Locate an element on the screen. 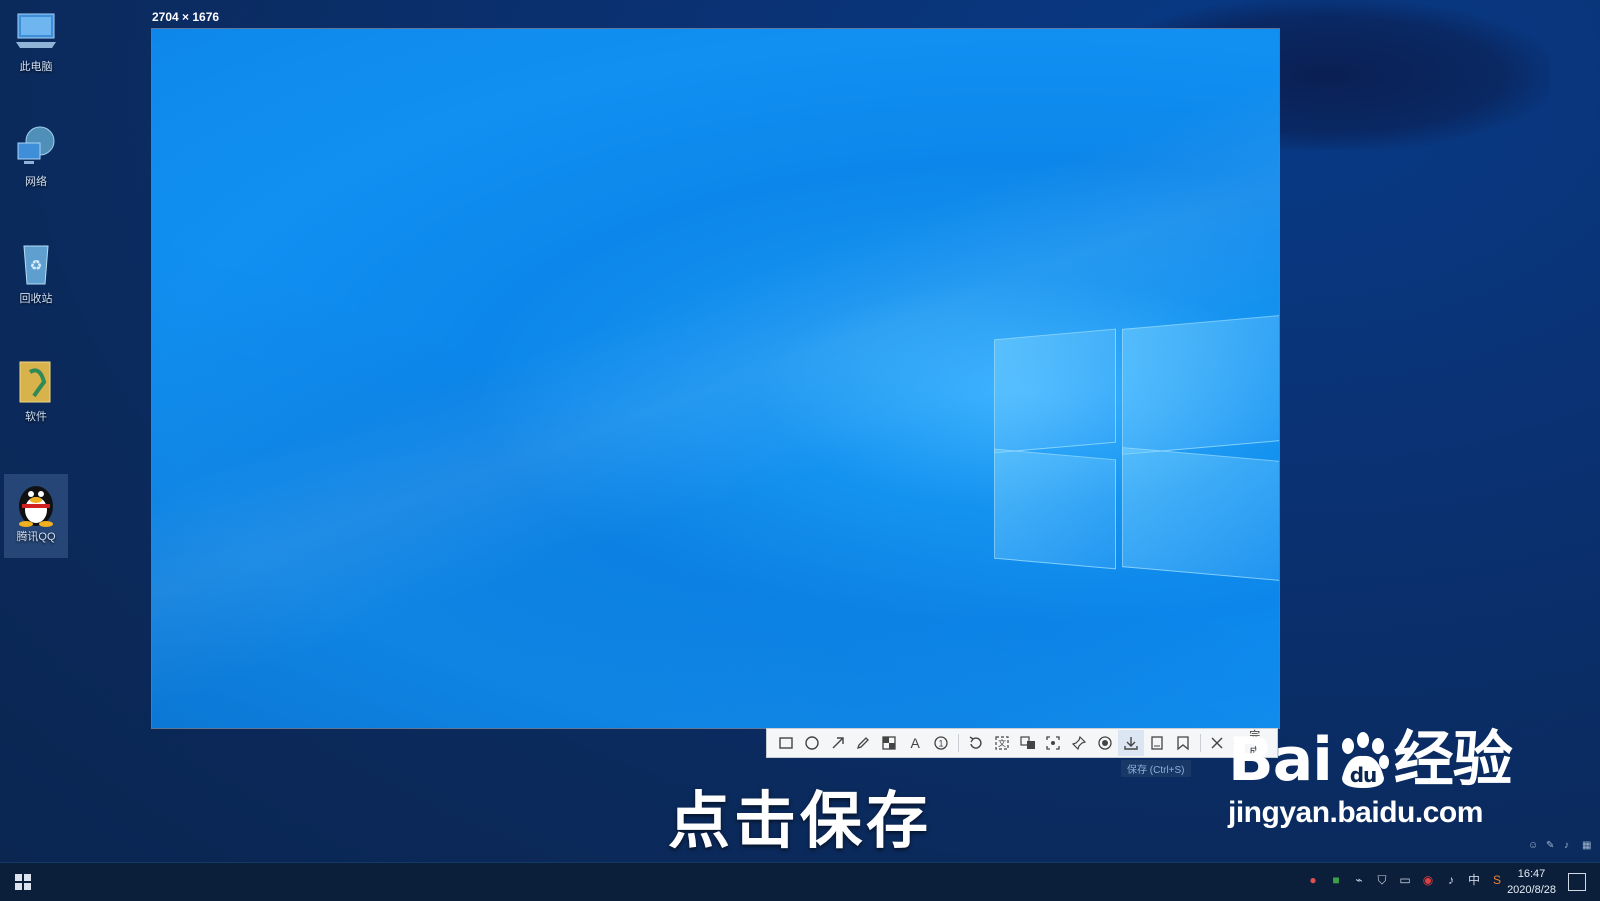 This screenshot has width=1600, height=901. ime-indicator: 中 is located at coordinates (1474, 880).